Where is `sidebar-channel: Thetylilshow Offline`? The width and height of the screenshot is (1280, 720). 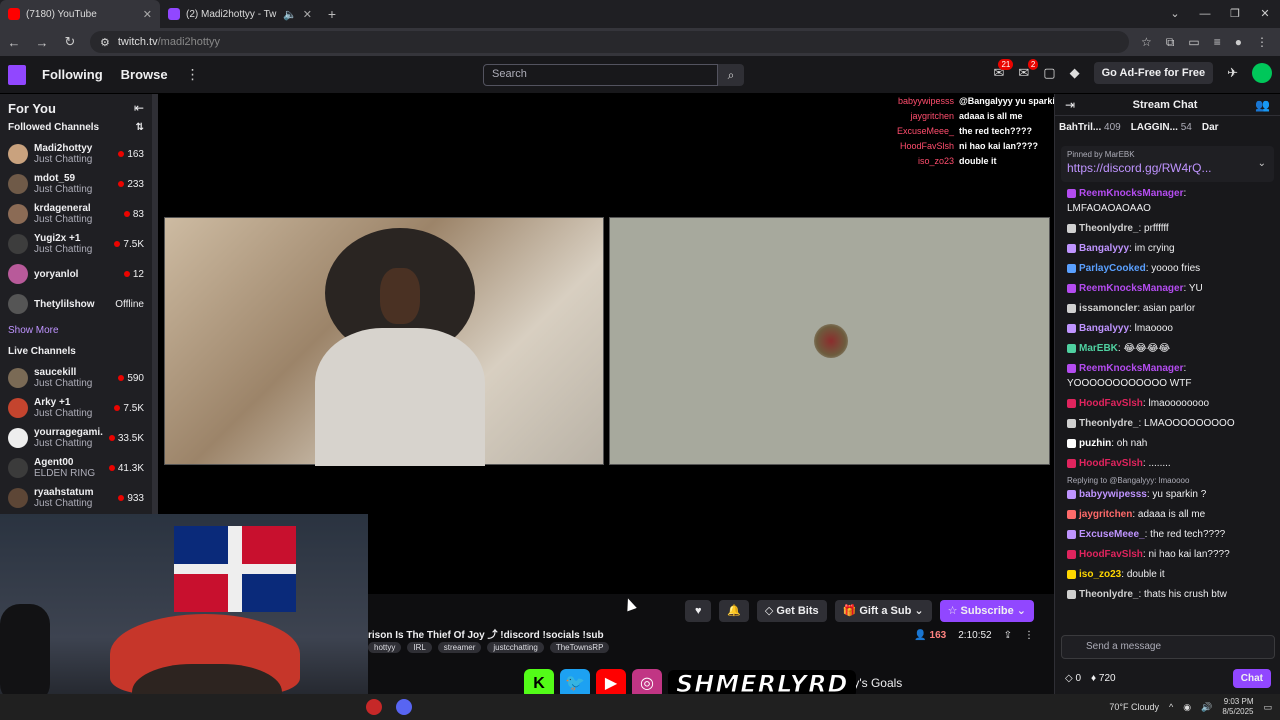 sidebar-channel: Thetylilshow Offline is located at coordinates (76, 304).